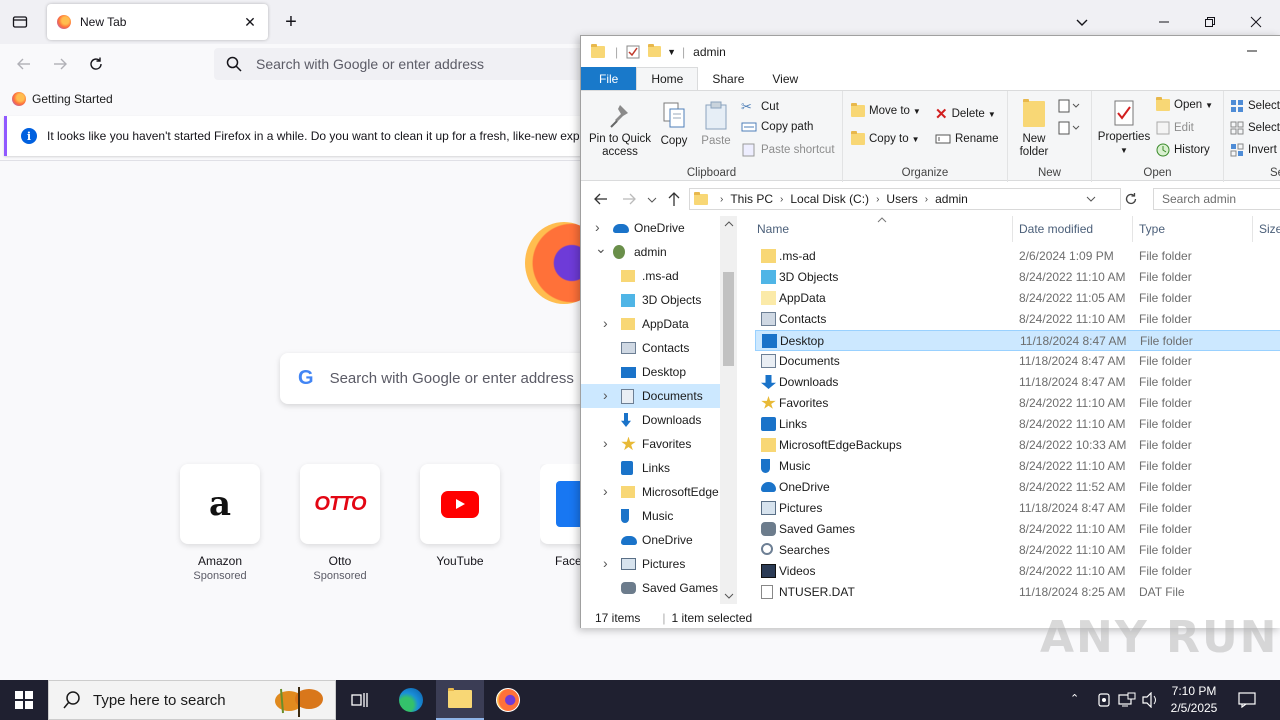  What do you see at coordinates (220, 523) in the screenshot?
I see `shortcut-tile-amazon: a Amazon Sponsored` at bounding box center [220, 523].